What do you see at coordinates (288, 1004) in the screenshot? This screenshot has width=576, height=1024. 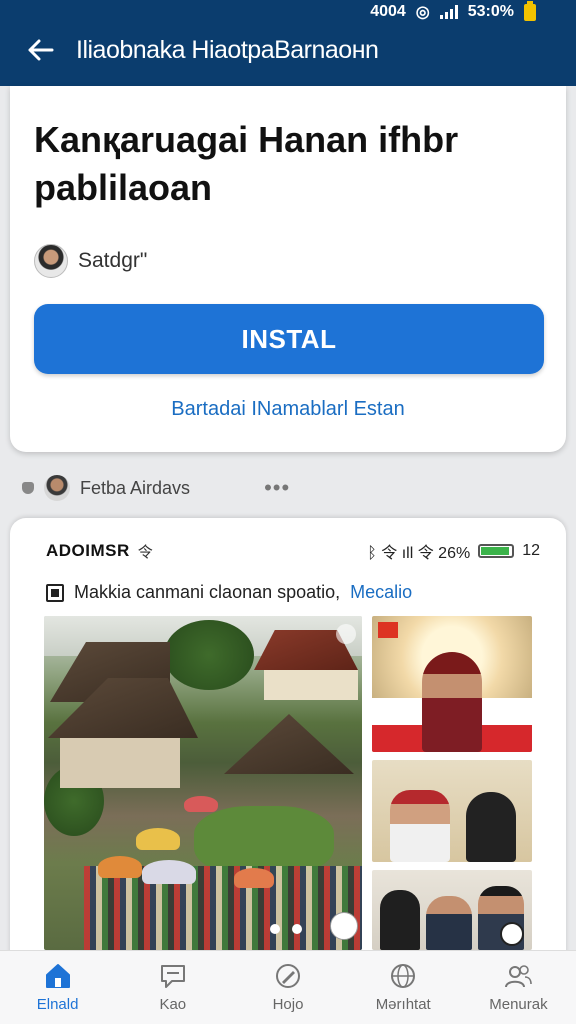 I see `nav-label-edit: Hojo` at bounding box center [288, 1004].